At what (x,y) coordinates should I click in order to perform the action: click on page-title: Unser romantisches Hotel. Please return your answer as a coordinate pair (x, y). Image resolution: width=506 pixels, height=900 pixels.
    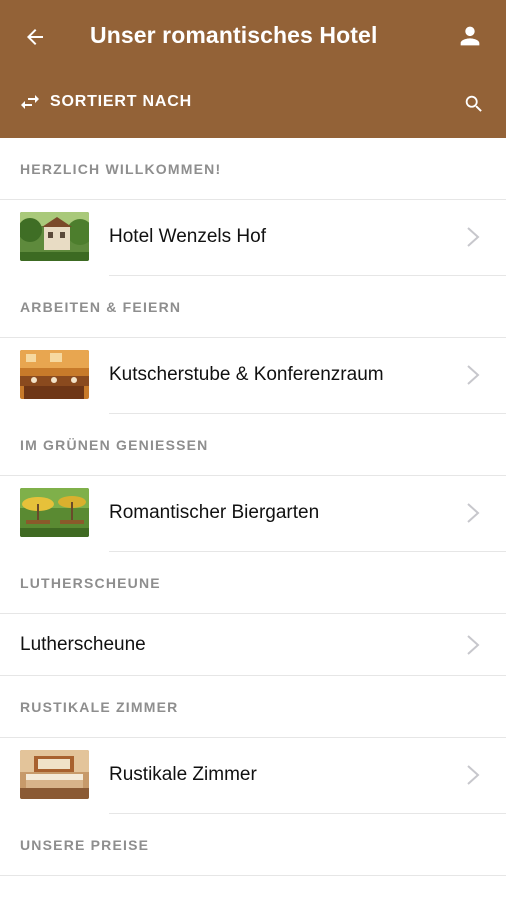
    Looking at the image, I should click on (234, 35).